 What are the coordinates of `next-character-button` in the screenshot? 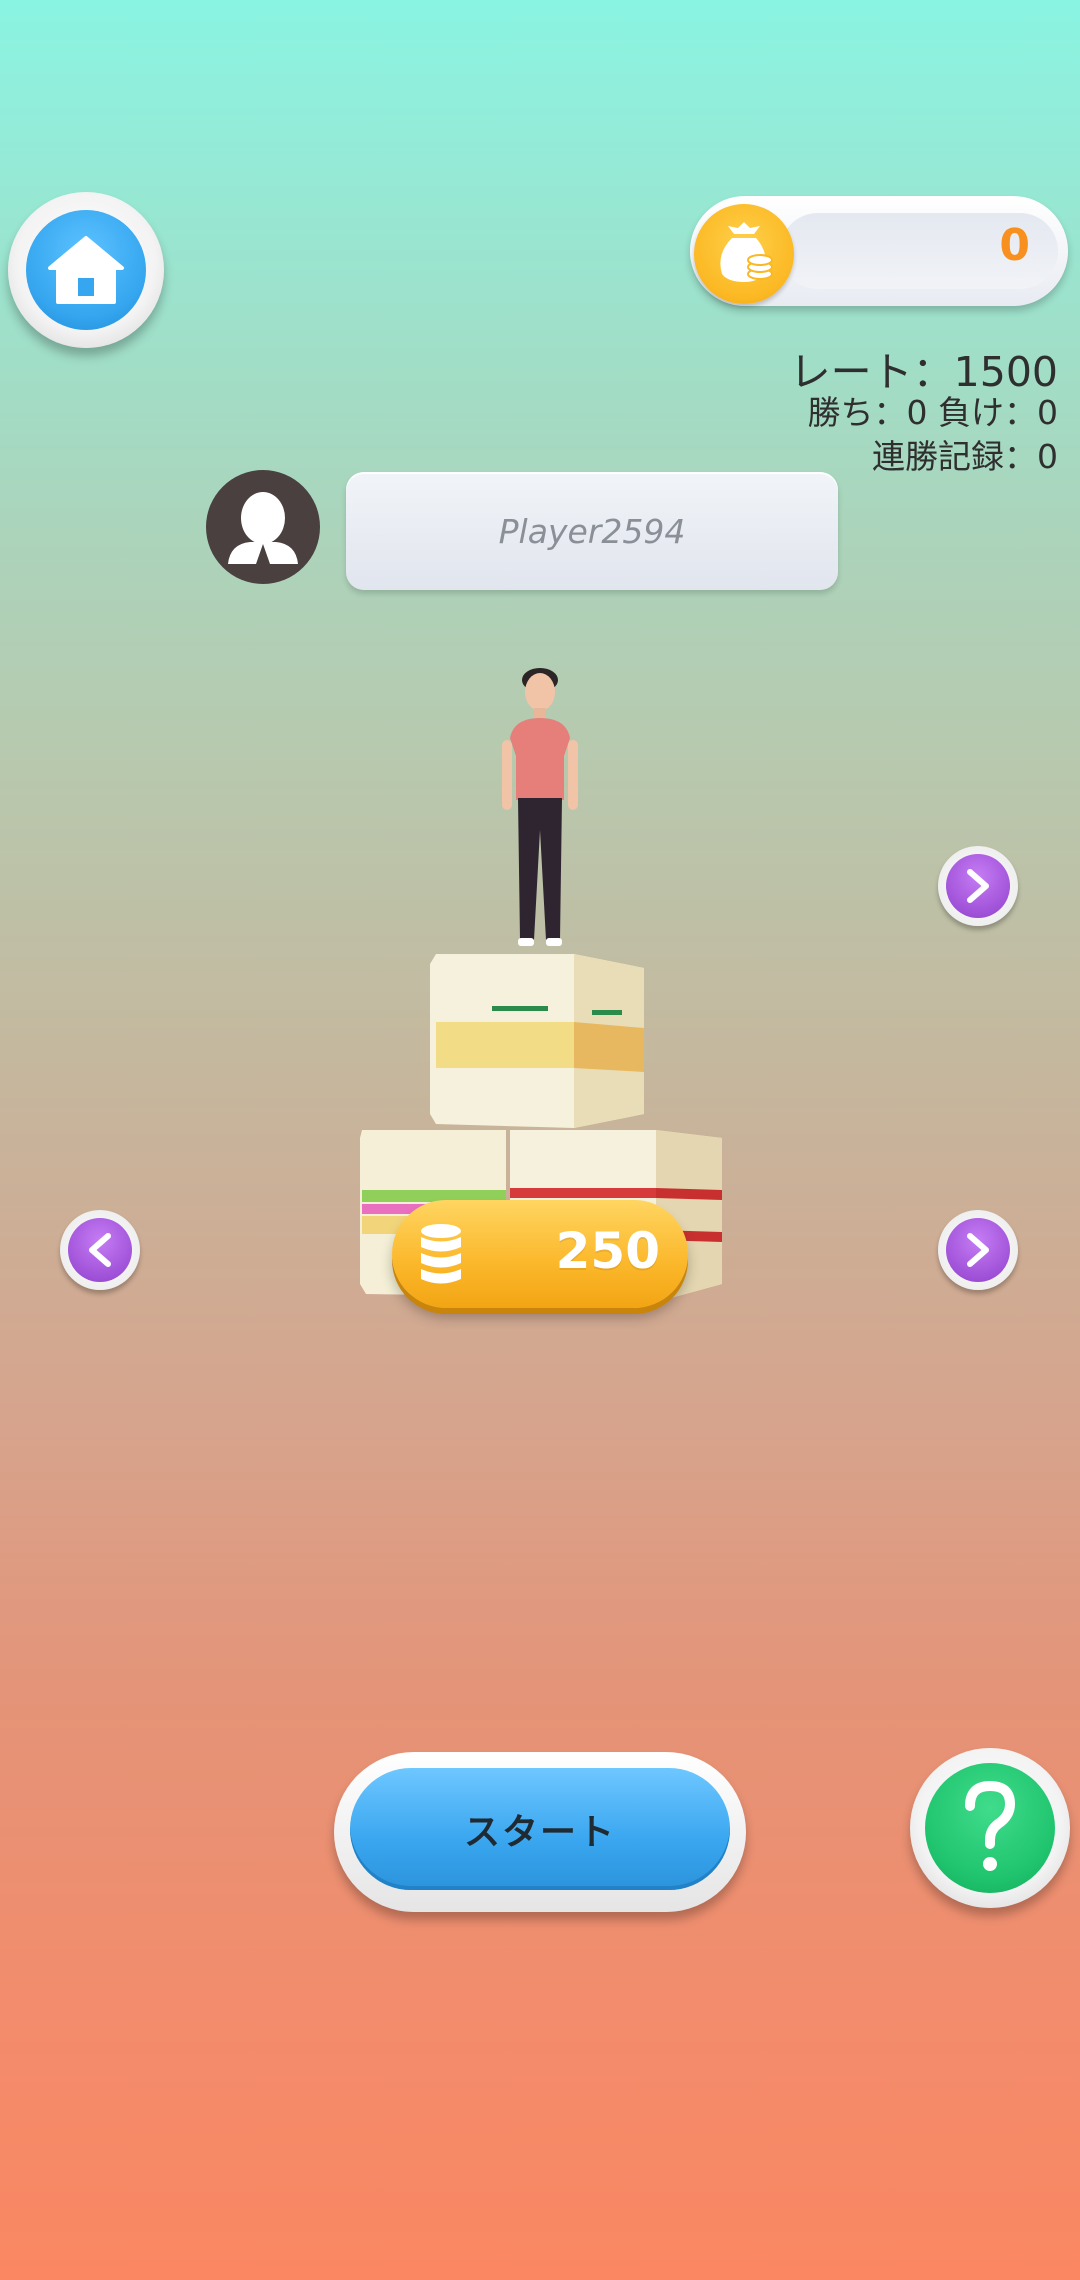 It's located at (978, 1250).